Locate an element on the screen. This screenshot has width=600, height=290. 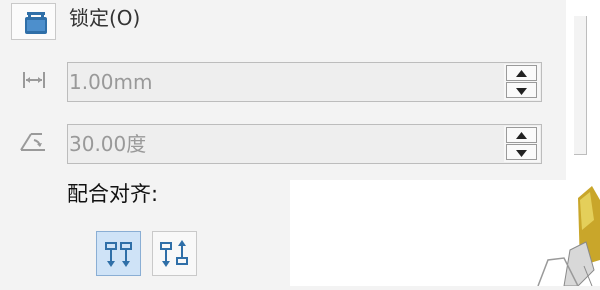
distance-decrease-button is located at coordinates (521, 90).